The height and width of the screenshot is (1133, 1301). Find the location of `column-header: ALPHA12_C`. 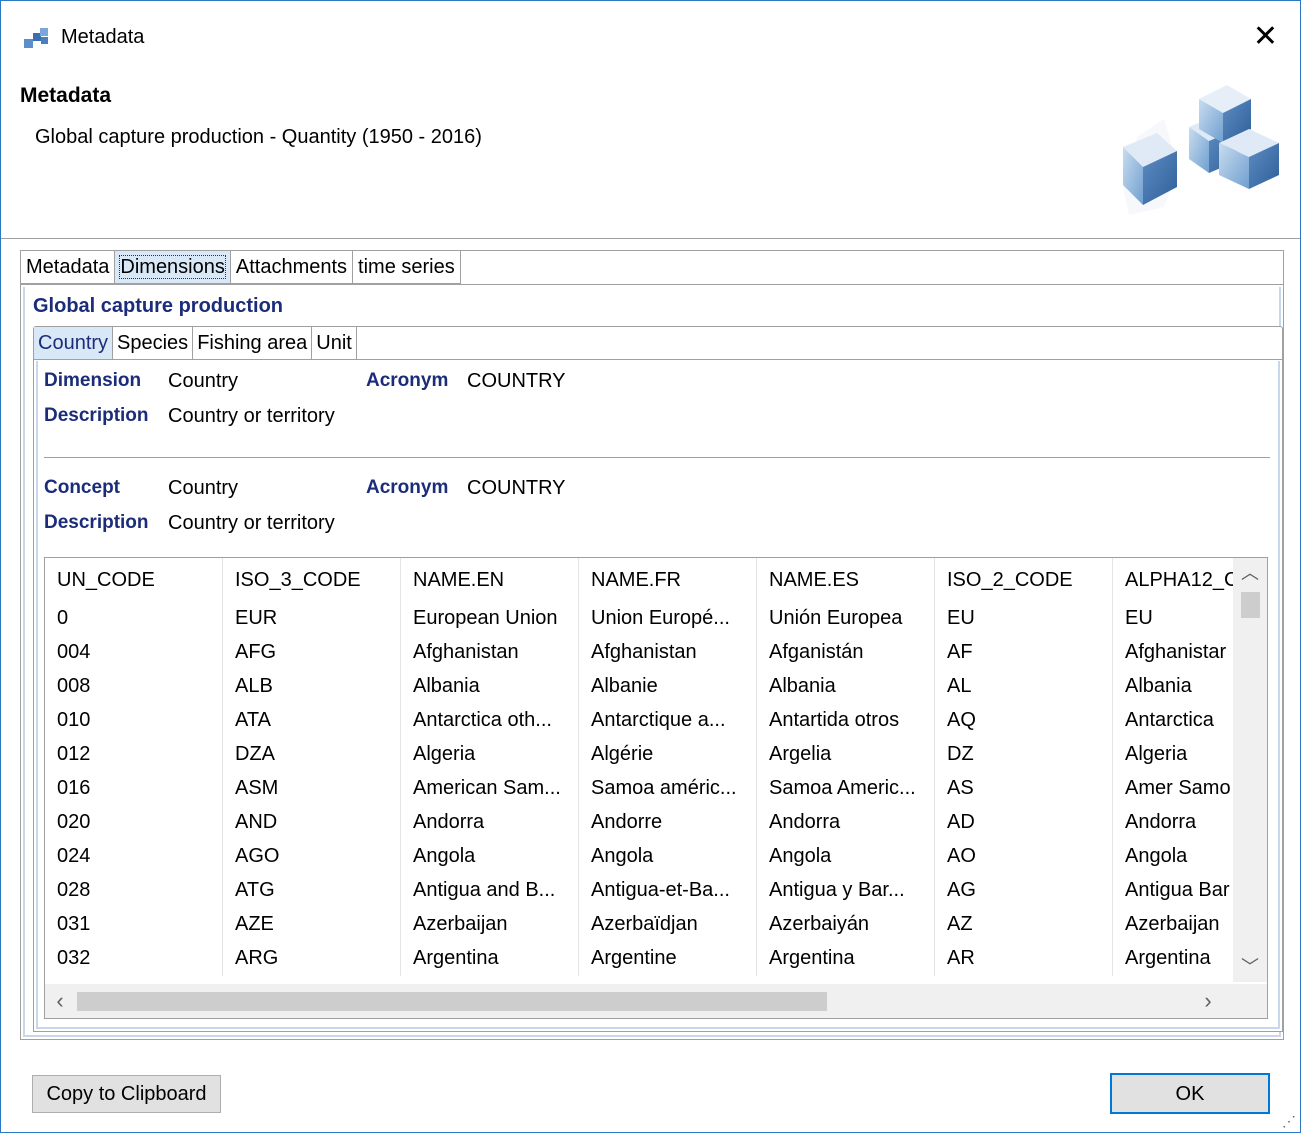

column-header: ALPHA12_C is located at coordinates (1173, 580).